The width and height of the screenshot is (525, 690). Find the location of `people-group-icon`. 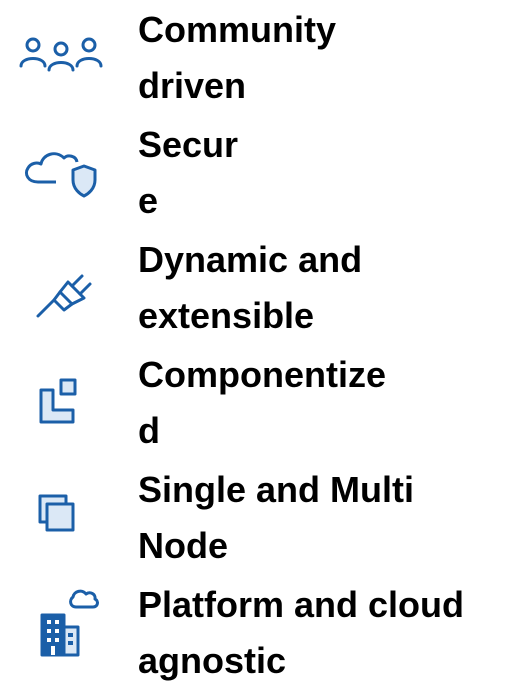

people-group-icon is located at coordinates (66, 48).